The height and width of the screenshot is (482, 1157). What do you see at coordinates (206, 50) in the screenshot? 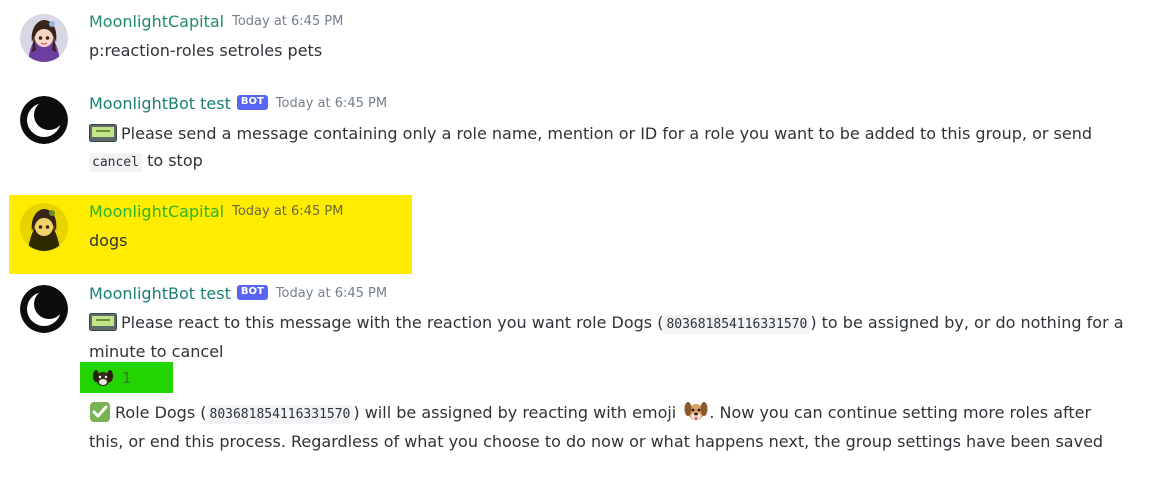
I see `message-text: p:reaction-roles setroles pets` at bounding box center [206, 50].